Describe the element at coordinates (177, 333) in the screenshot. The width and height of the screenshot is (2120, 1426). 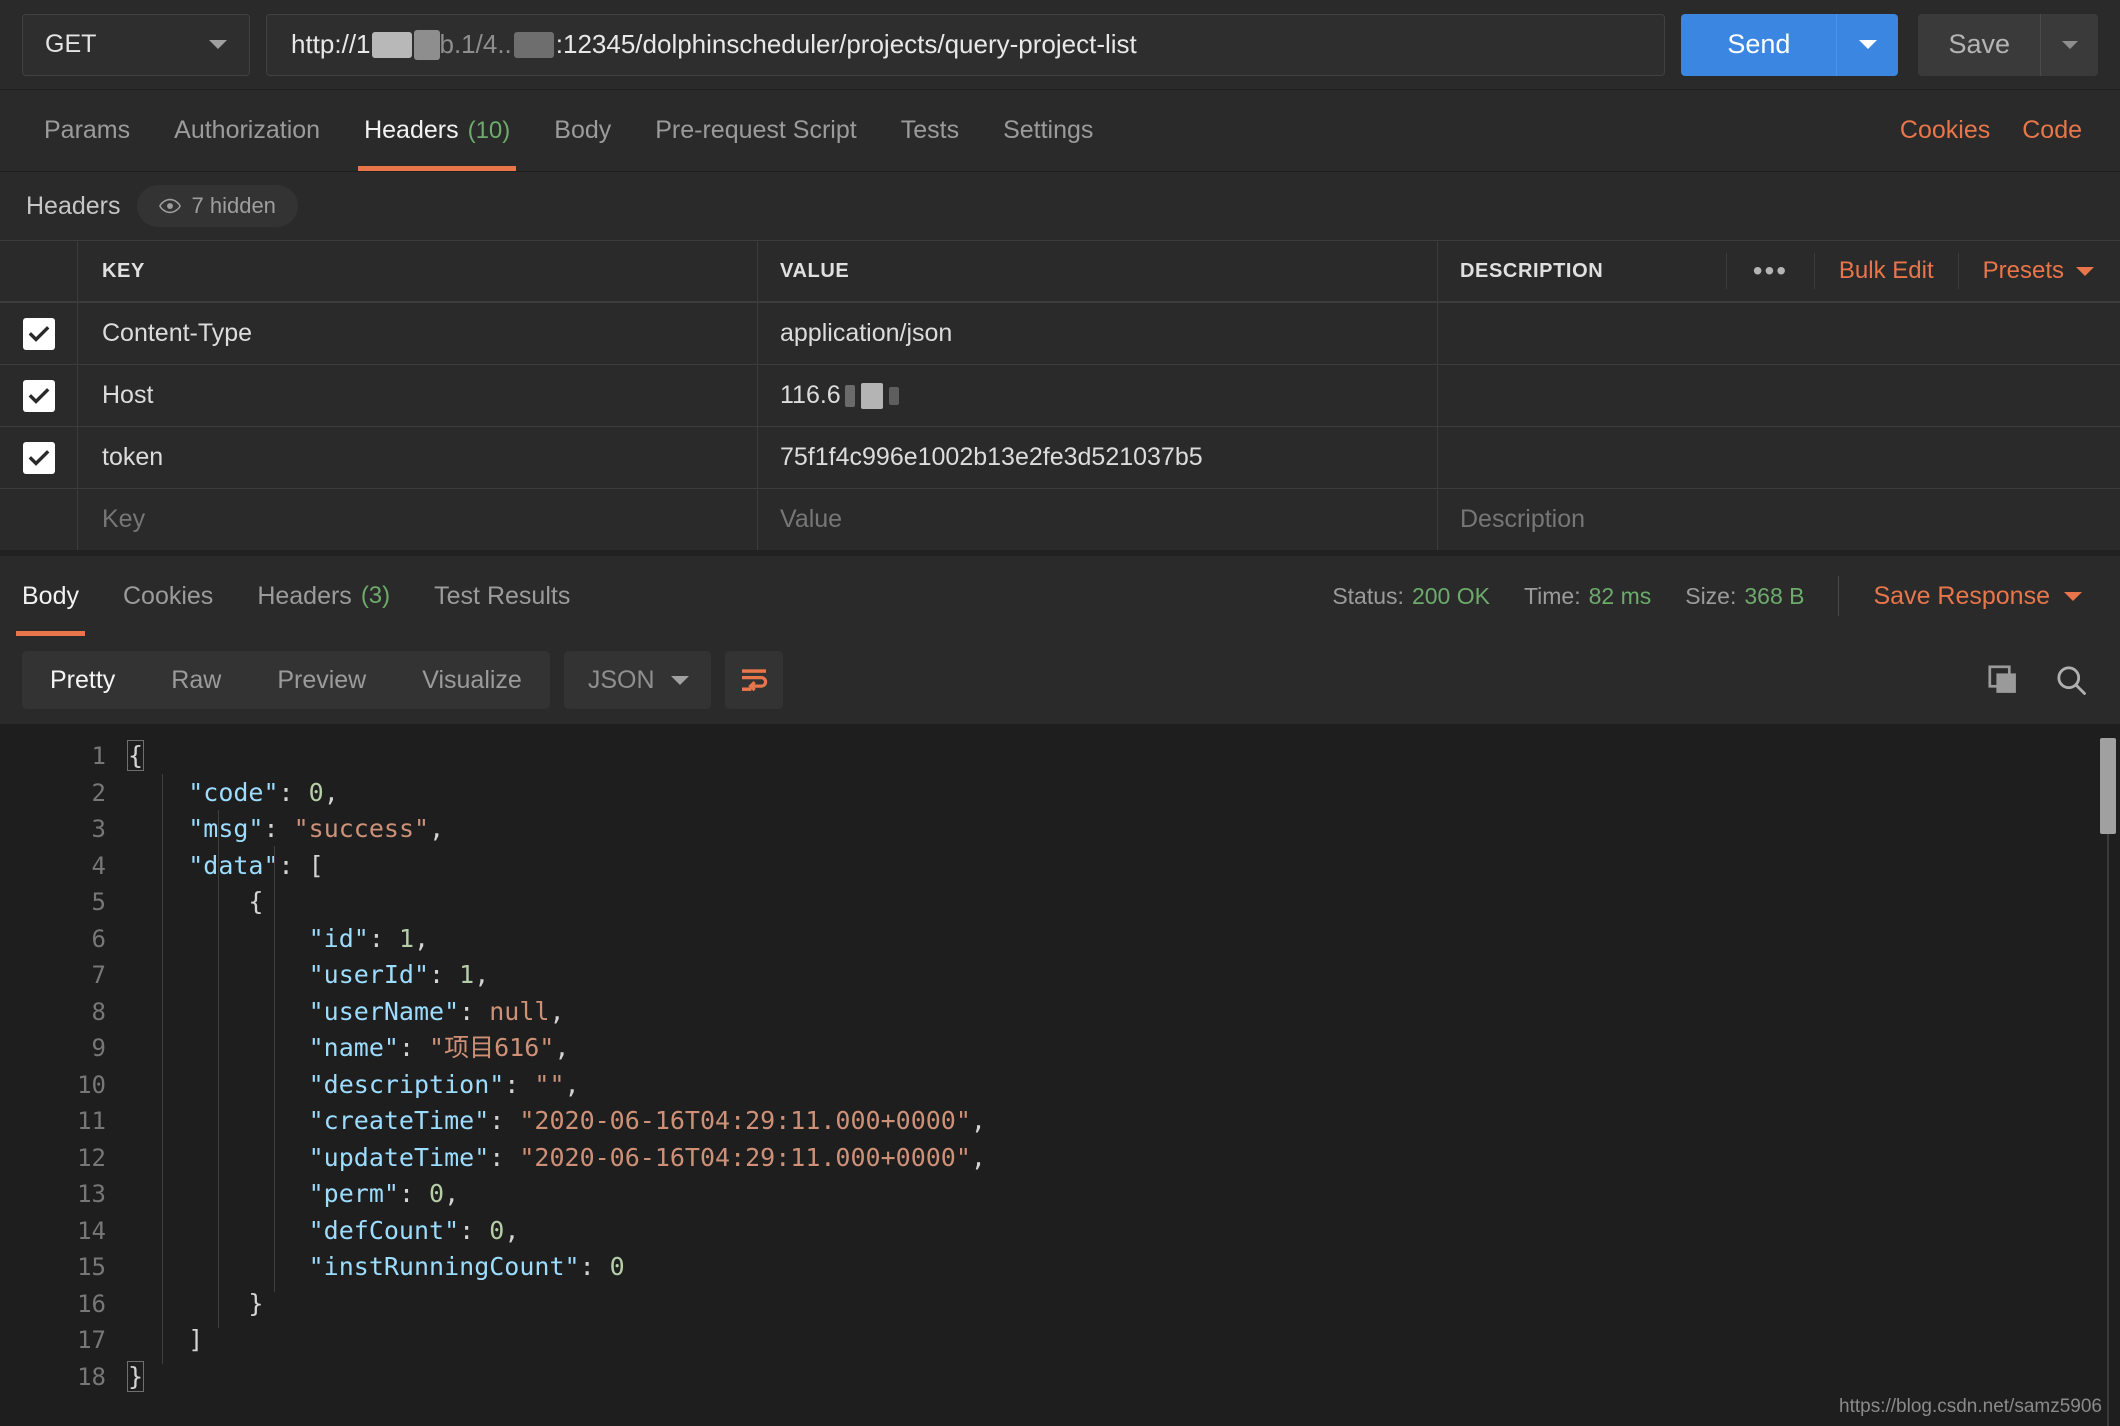
I see `row-key-text: Content-Type` at that location.